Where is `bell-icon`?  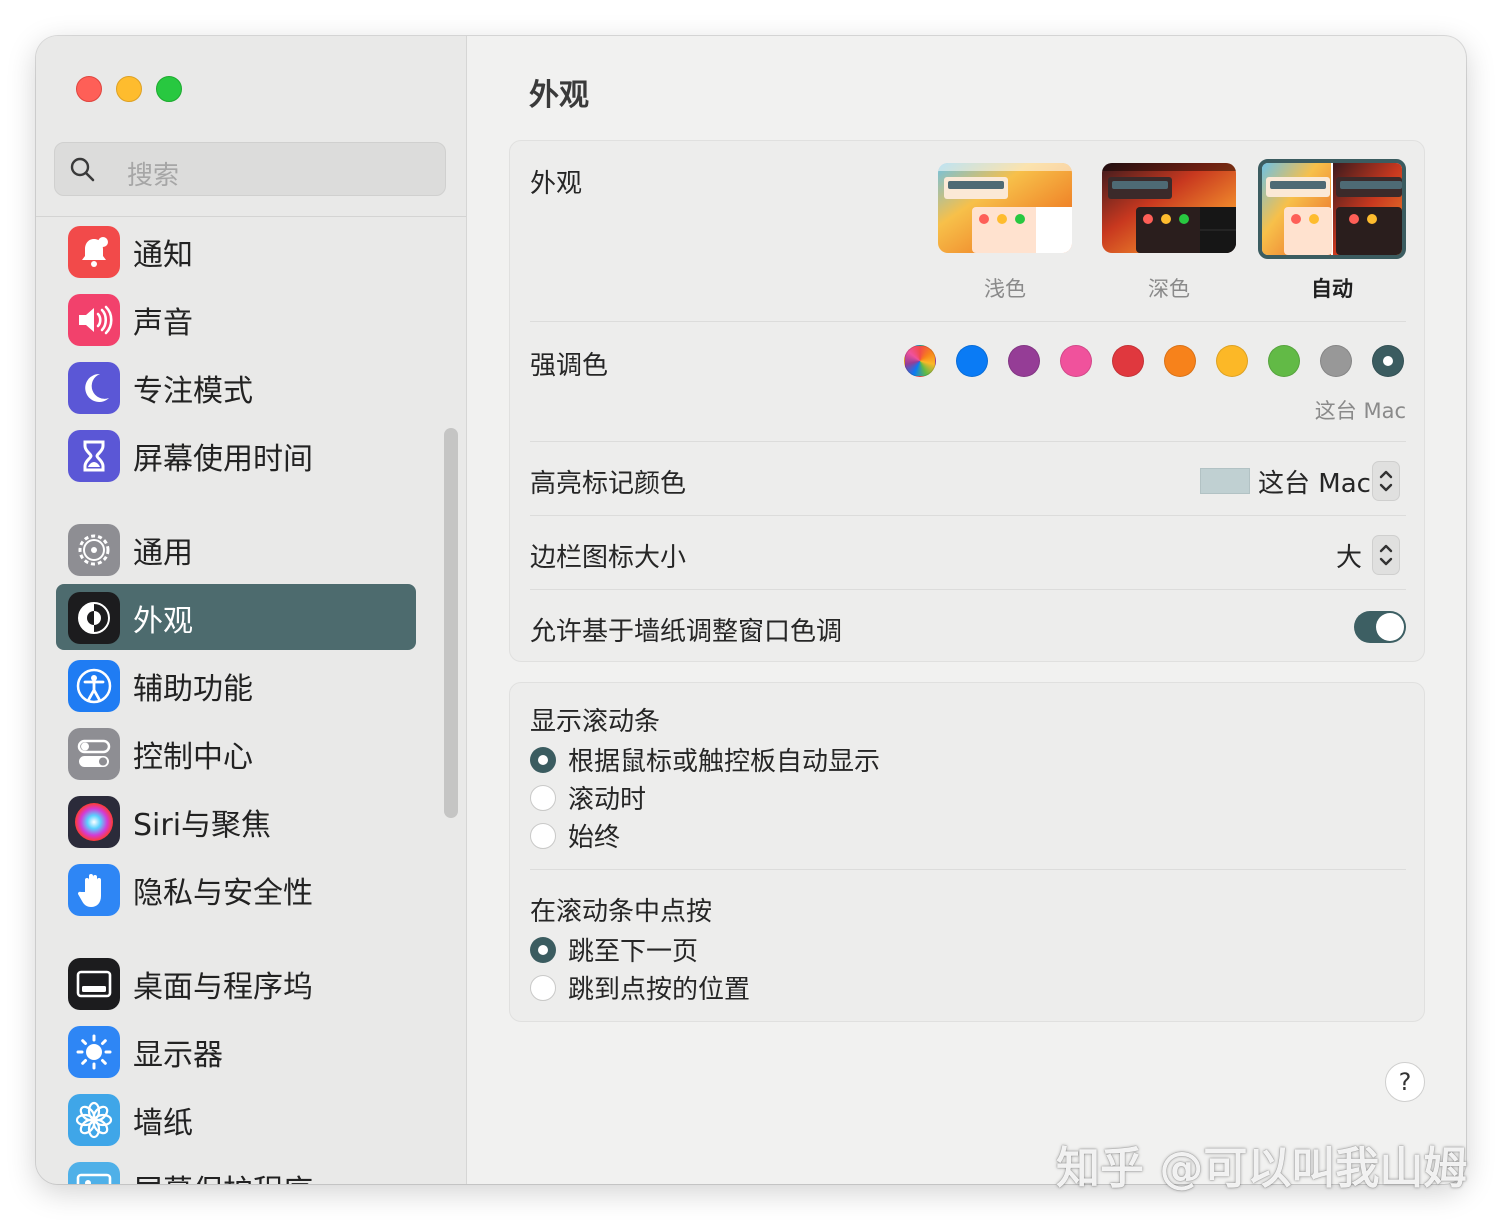 bell-icon is located at coordinates (94, 252).